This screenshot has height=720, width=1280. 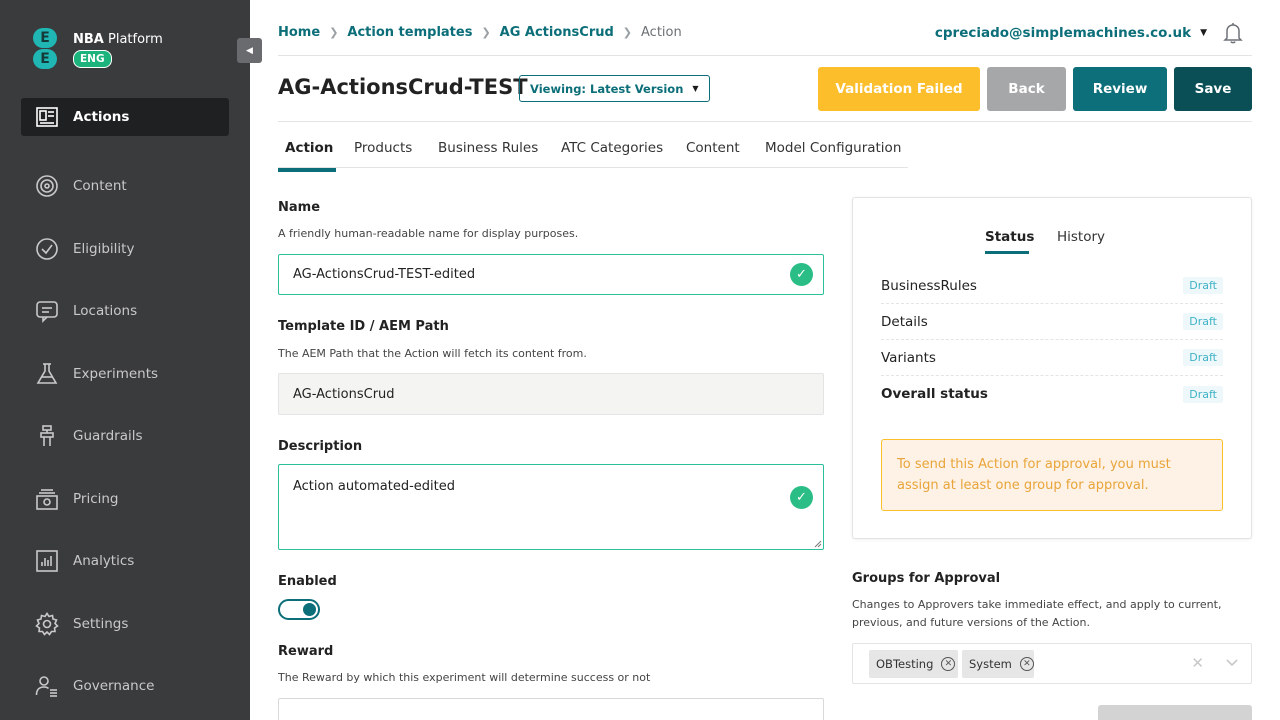 What do you see at coordinates (551, 507) in the screenshot?
I see `description-textarea: Action automated-edited ✓` at bounding box center [551, 507].